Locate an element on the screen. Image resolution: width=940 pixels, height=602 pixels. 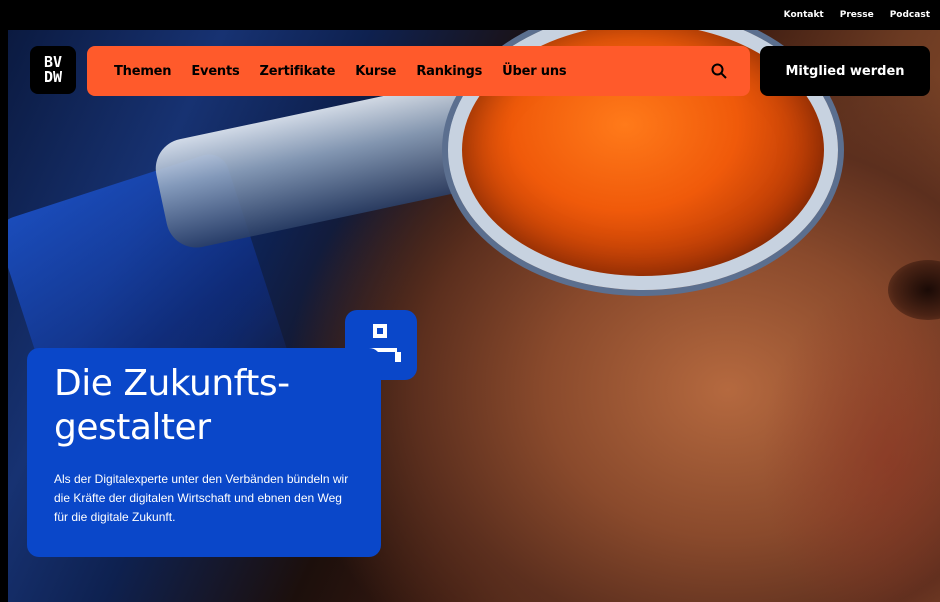
utility-nav: Kontakt Presse Podcast is located at coordinates (470, 15).